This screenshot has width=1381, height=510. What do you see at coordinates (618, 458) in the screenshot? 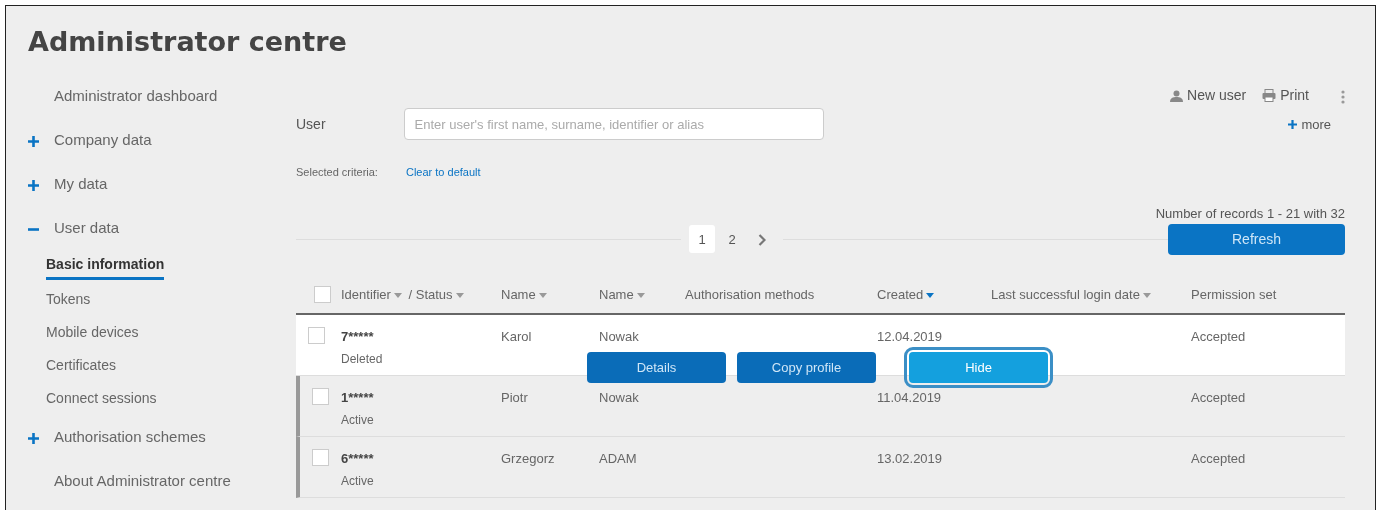
I see `last-name-text: ADAM` at bounding box center [618, 458].